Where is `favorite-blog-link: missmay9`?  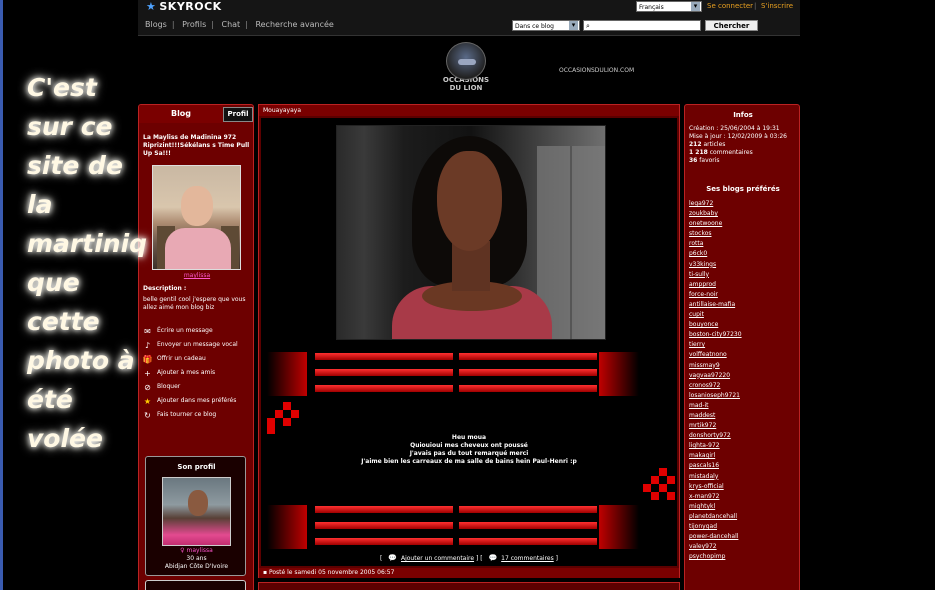 favorite-blog-link: missmay9 is located at coordinates (744, 366).